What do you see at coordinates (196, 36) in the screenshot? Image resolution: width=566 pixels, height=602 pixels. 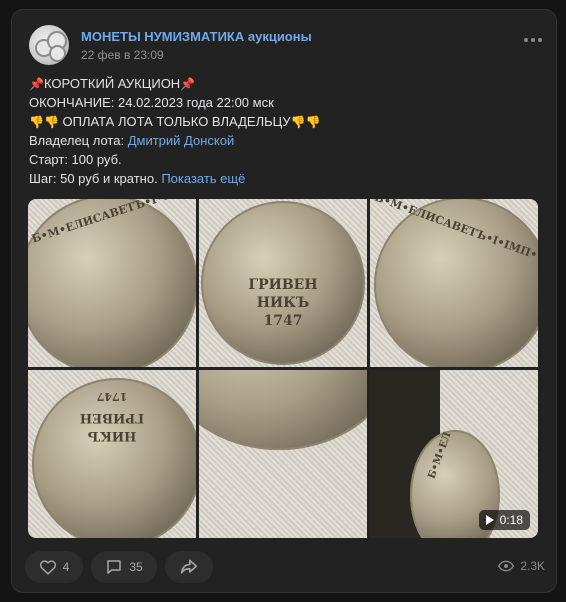 I see `group-name-link: МОНЕТЫ НУМИЗМАТИКА аукционы` at bounding box center [196, 36].